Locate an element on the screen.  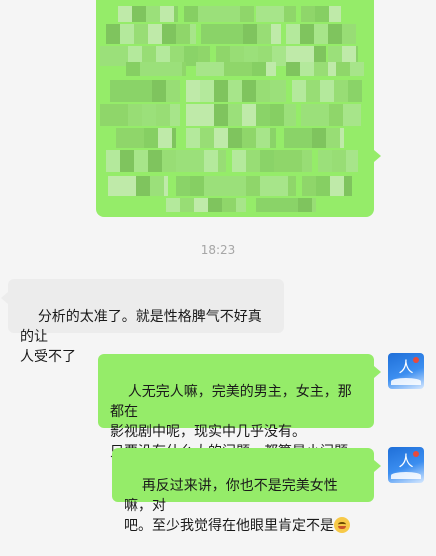
outgoing-message-bubble: 再反过来讲，你也不是完美女性嘛，对 吧。至少我觉得在他眼里肯定不是 is located at coordinates (243, 491).